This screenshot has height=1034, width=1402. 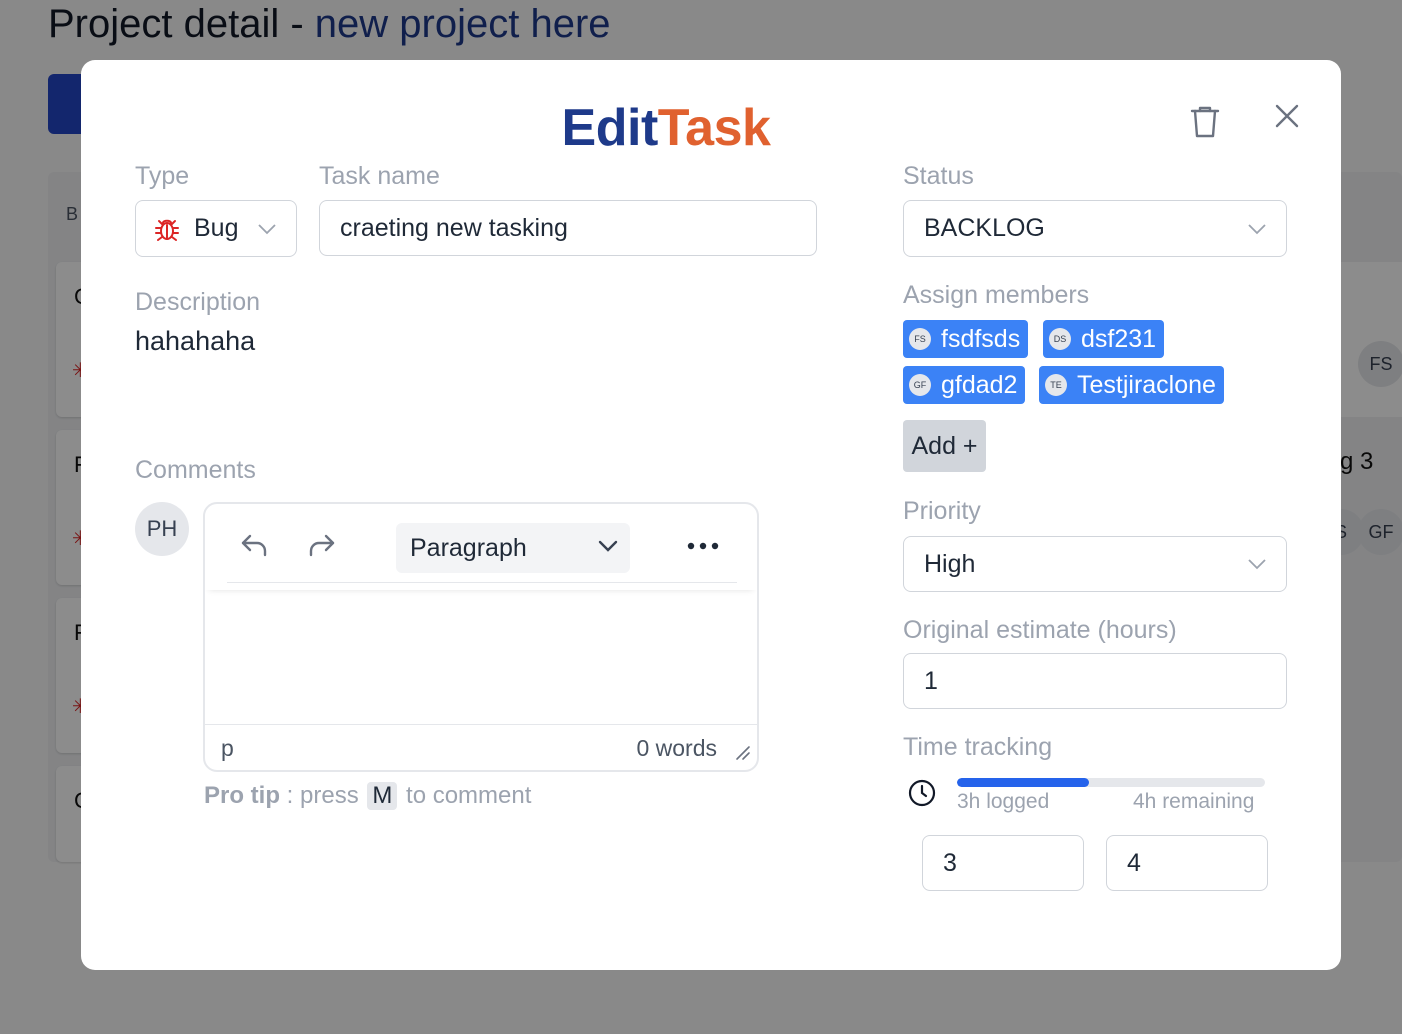 I want to click on pro-tip: Pro tip : press M to comment, so click(x=368, y=796).